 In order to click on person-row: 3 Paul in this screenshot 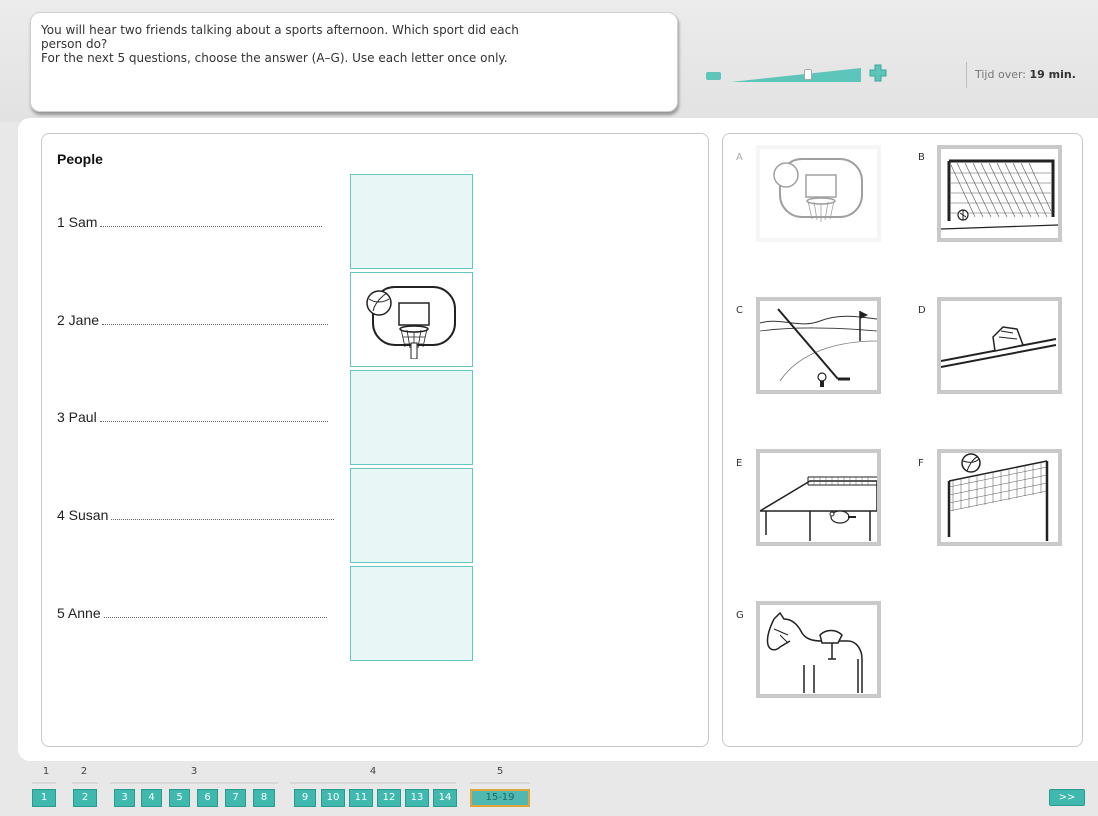, I will do `click(192, 417)`.